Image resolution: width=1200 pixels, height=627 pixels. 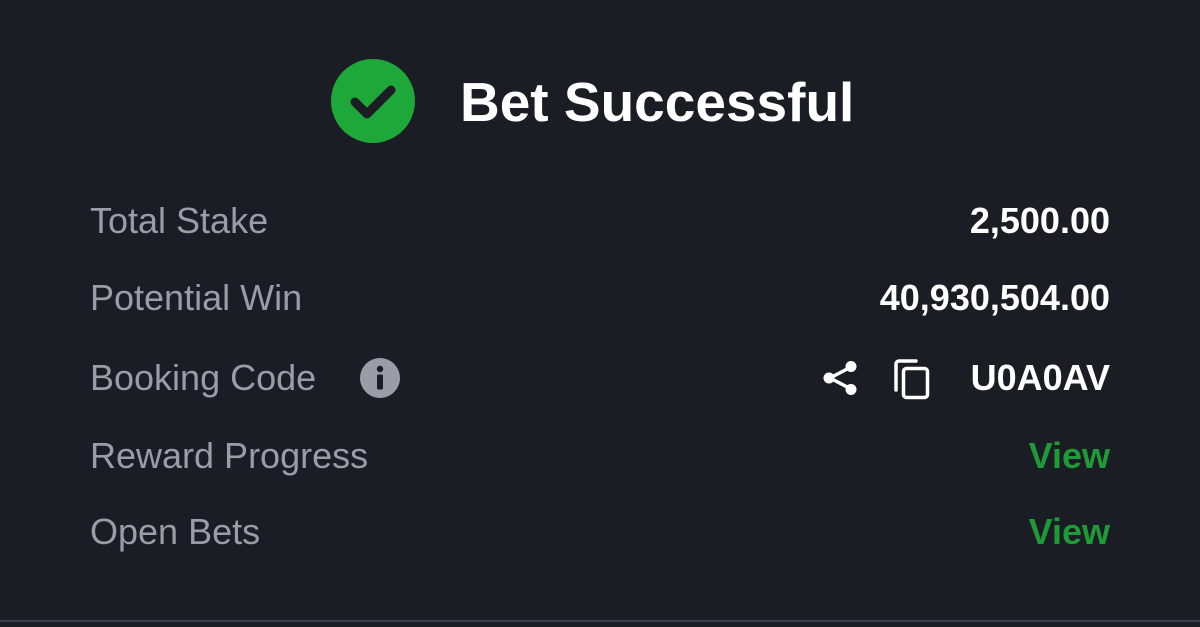 What do you see at coordinates (203, 377) in the screenshot?
I see `booking-code-label: Booking Code` at bounding box center [203, 377].